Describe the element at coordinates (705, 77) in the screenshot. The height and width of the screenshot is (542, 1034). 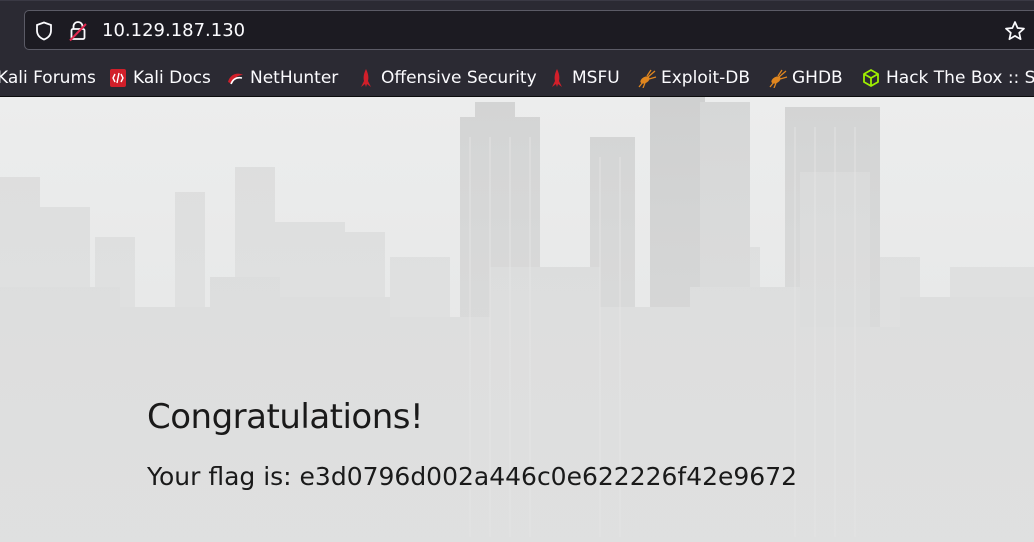
I see `bookmark-label: Exploit-DB` at that location.